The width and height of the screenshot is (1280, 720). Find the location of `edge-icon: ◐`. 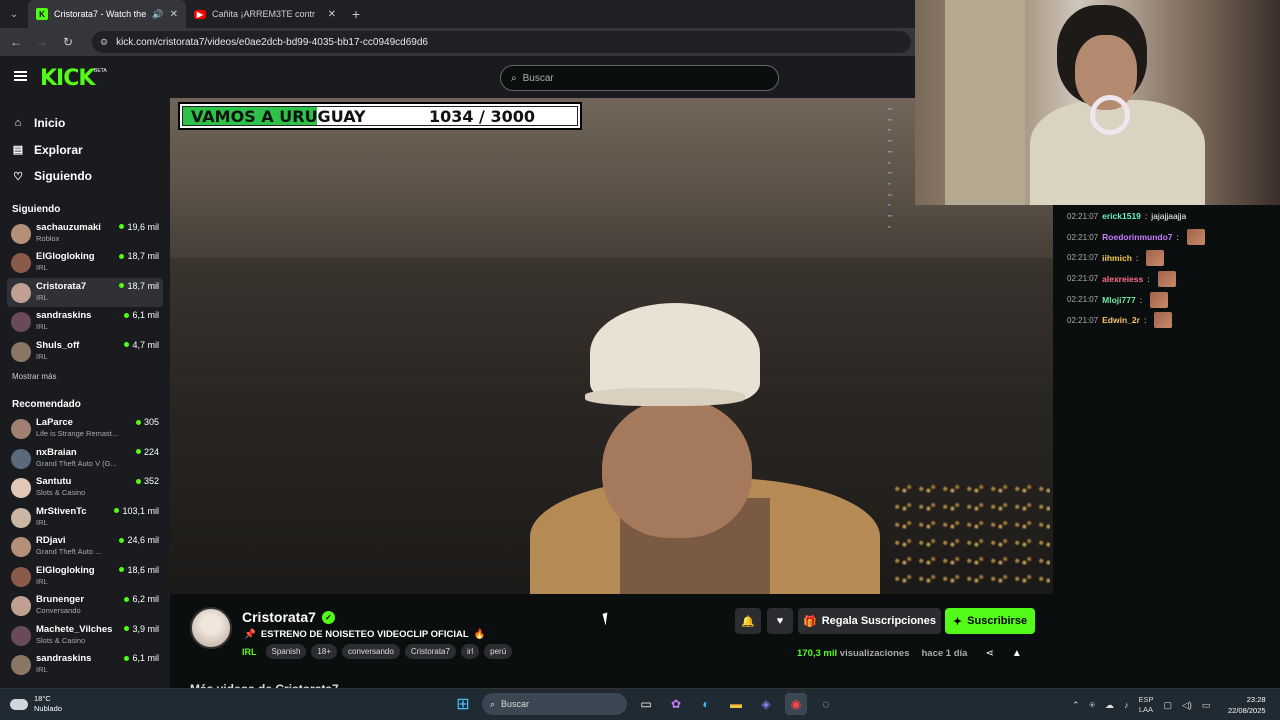

edge-icon: ◐ is located at coordinates (706, 704).